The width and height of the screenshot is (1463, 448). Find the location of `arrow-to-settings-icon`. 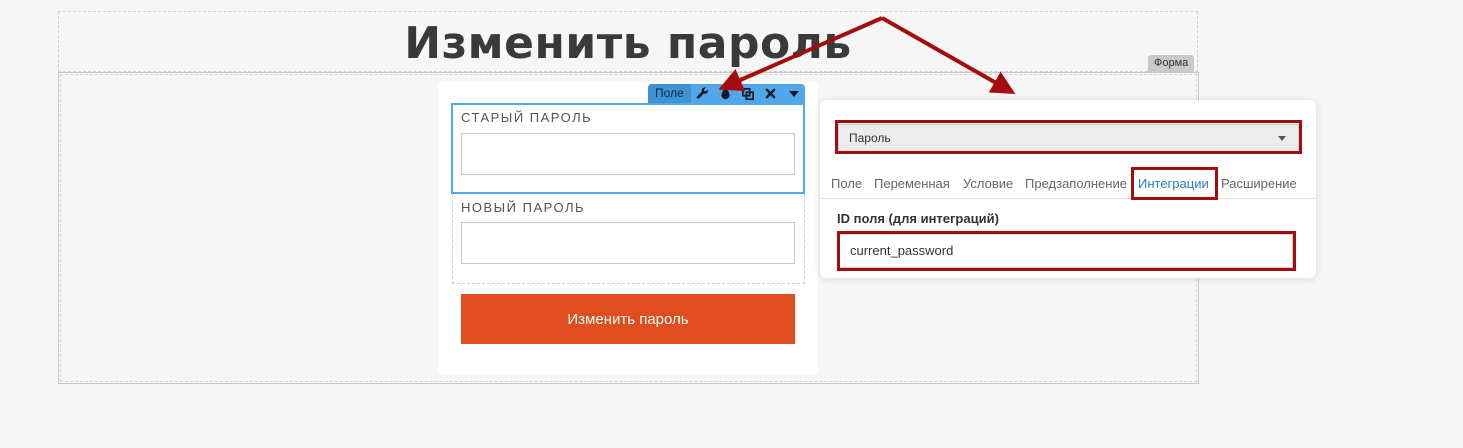

arrow-to-settings-icon is located at coordinates (800, 53).